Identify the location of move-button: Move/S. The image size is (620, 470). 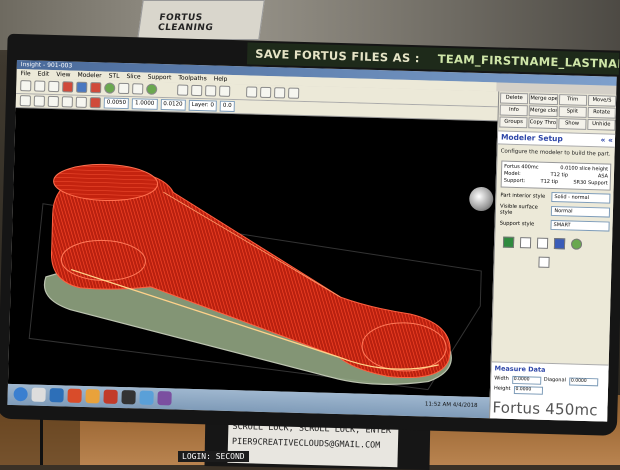
(602, 100).